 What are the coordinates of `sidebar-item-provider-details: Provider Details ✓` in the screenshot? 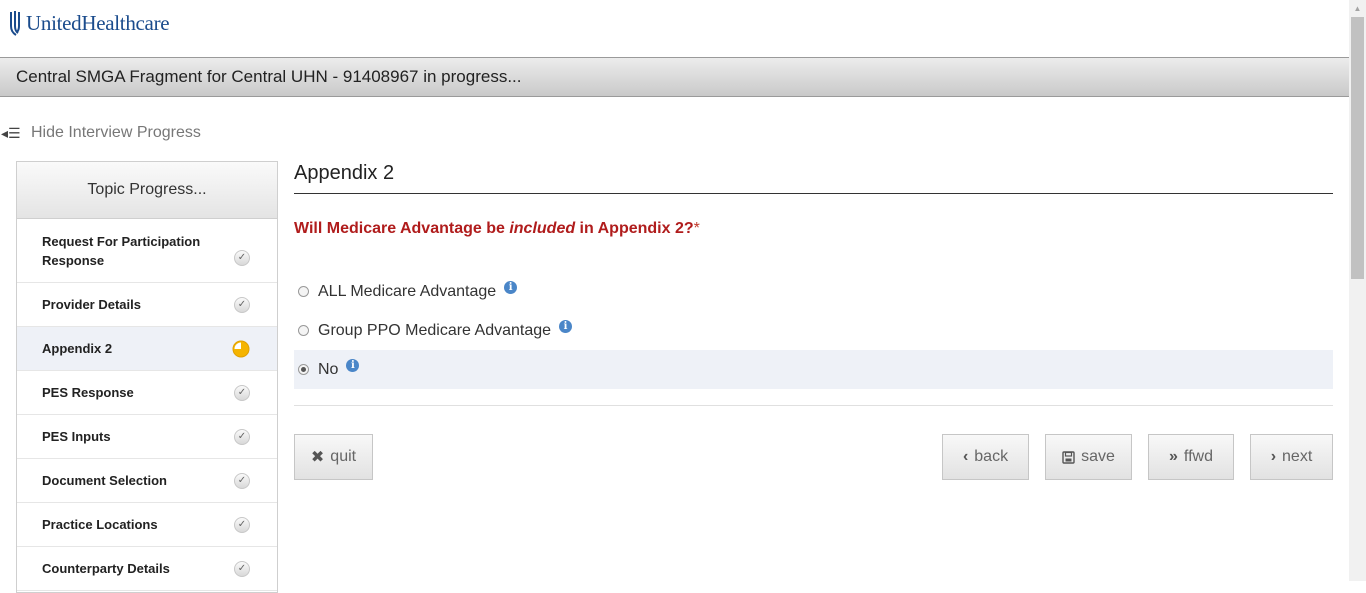 It's located at (147, 305).